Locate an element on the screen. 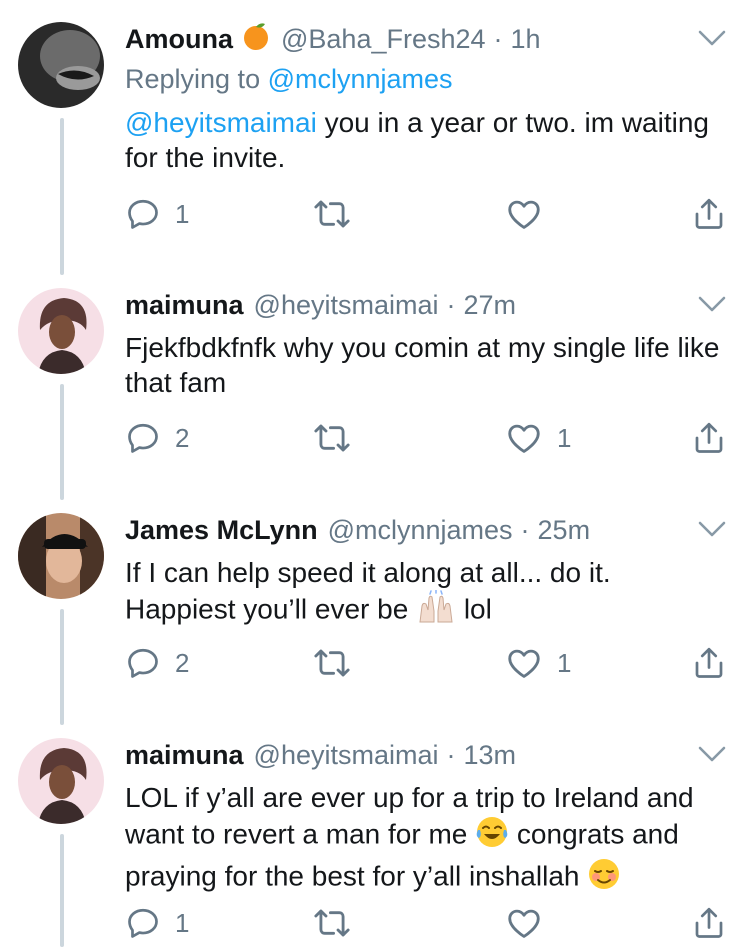 The height and width of the screenshot is (947, 750). display-name: James McLynn is located at coordinates (221, 530).